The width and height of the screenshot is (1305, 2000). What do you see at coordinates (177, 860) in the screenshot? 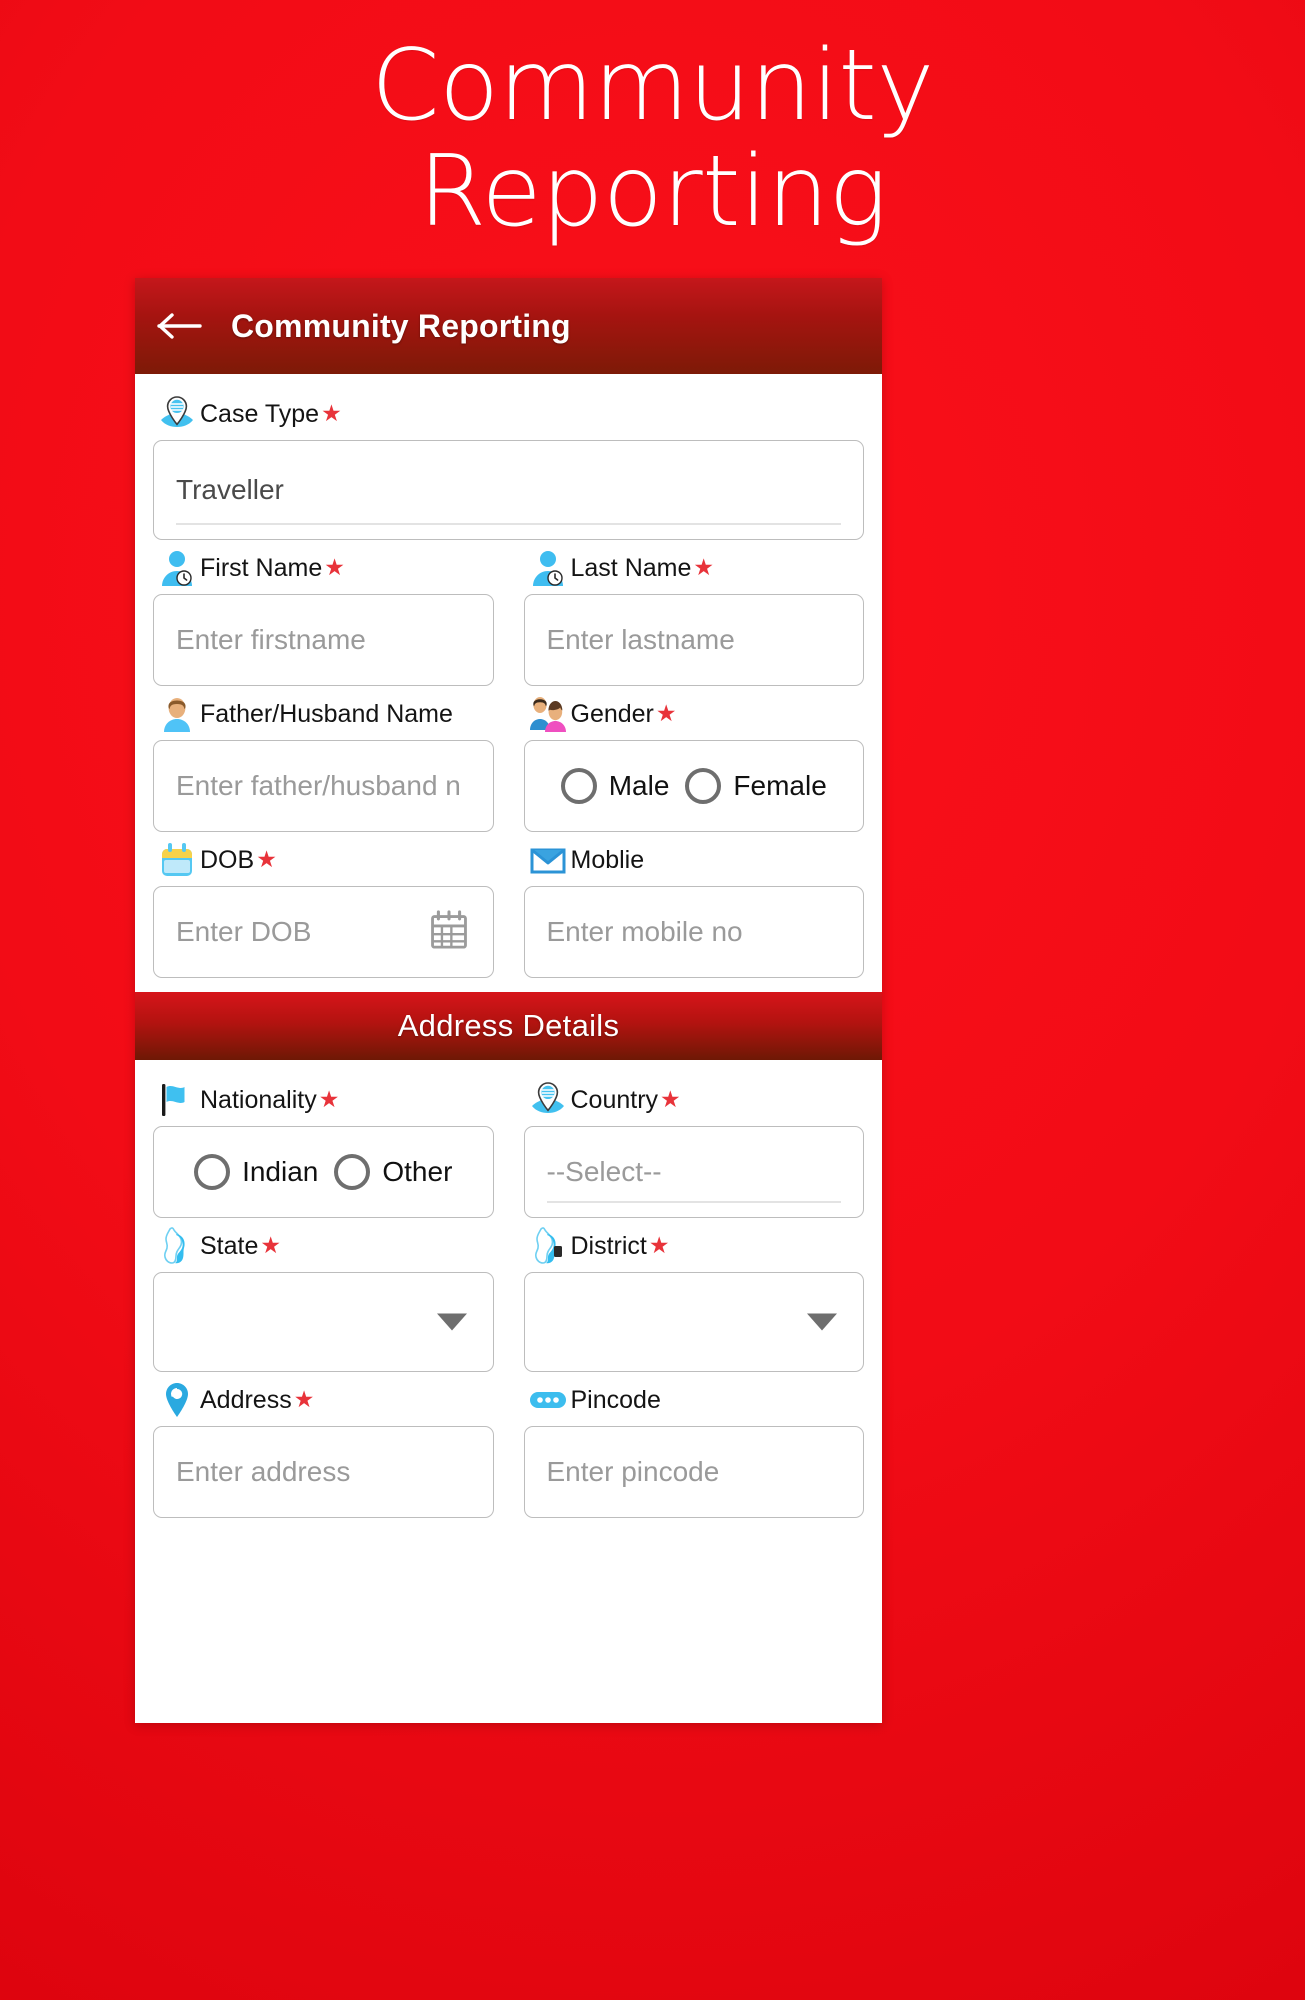
I see `calendar-icon` at bounding box center [177, 860].